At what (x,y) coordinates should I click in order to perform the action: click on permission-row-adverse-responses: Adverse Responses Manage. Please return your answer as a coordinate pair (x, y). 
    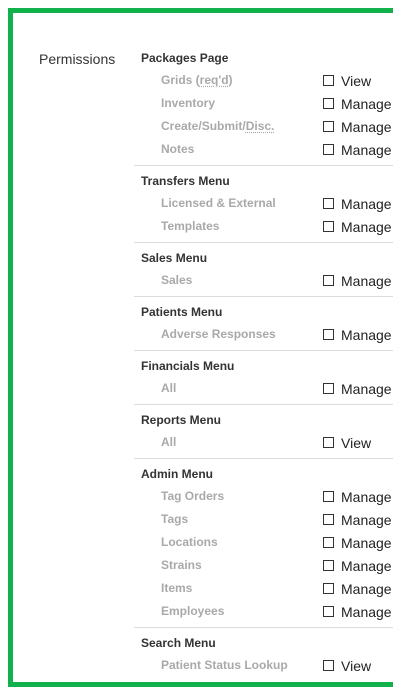
    Looking at the image, I should click on (263, 334).